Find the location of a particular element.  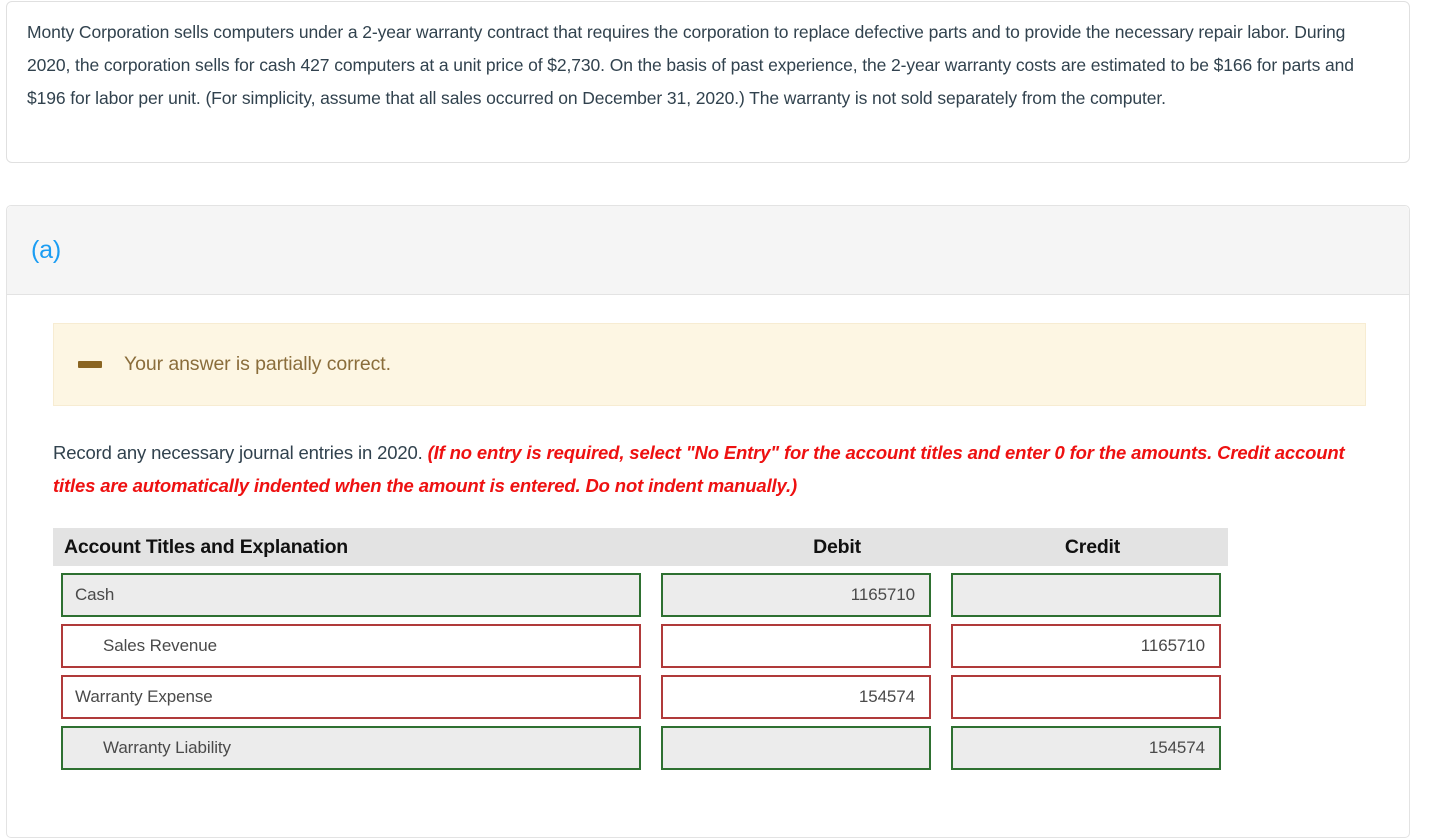

table-row: Warranty Expense 154574 is located at coordinates (640, 697).